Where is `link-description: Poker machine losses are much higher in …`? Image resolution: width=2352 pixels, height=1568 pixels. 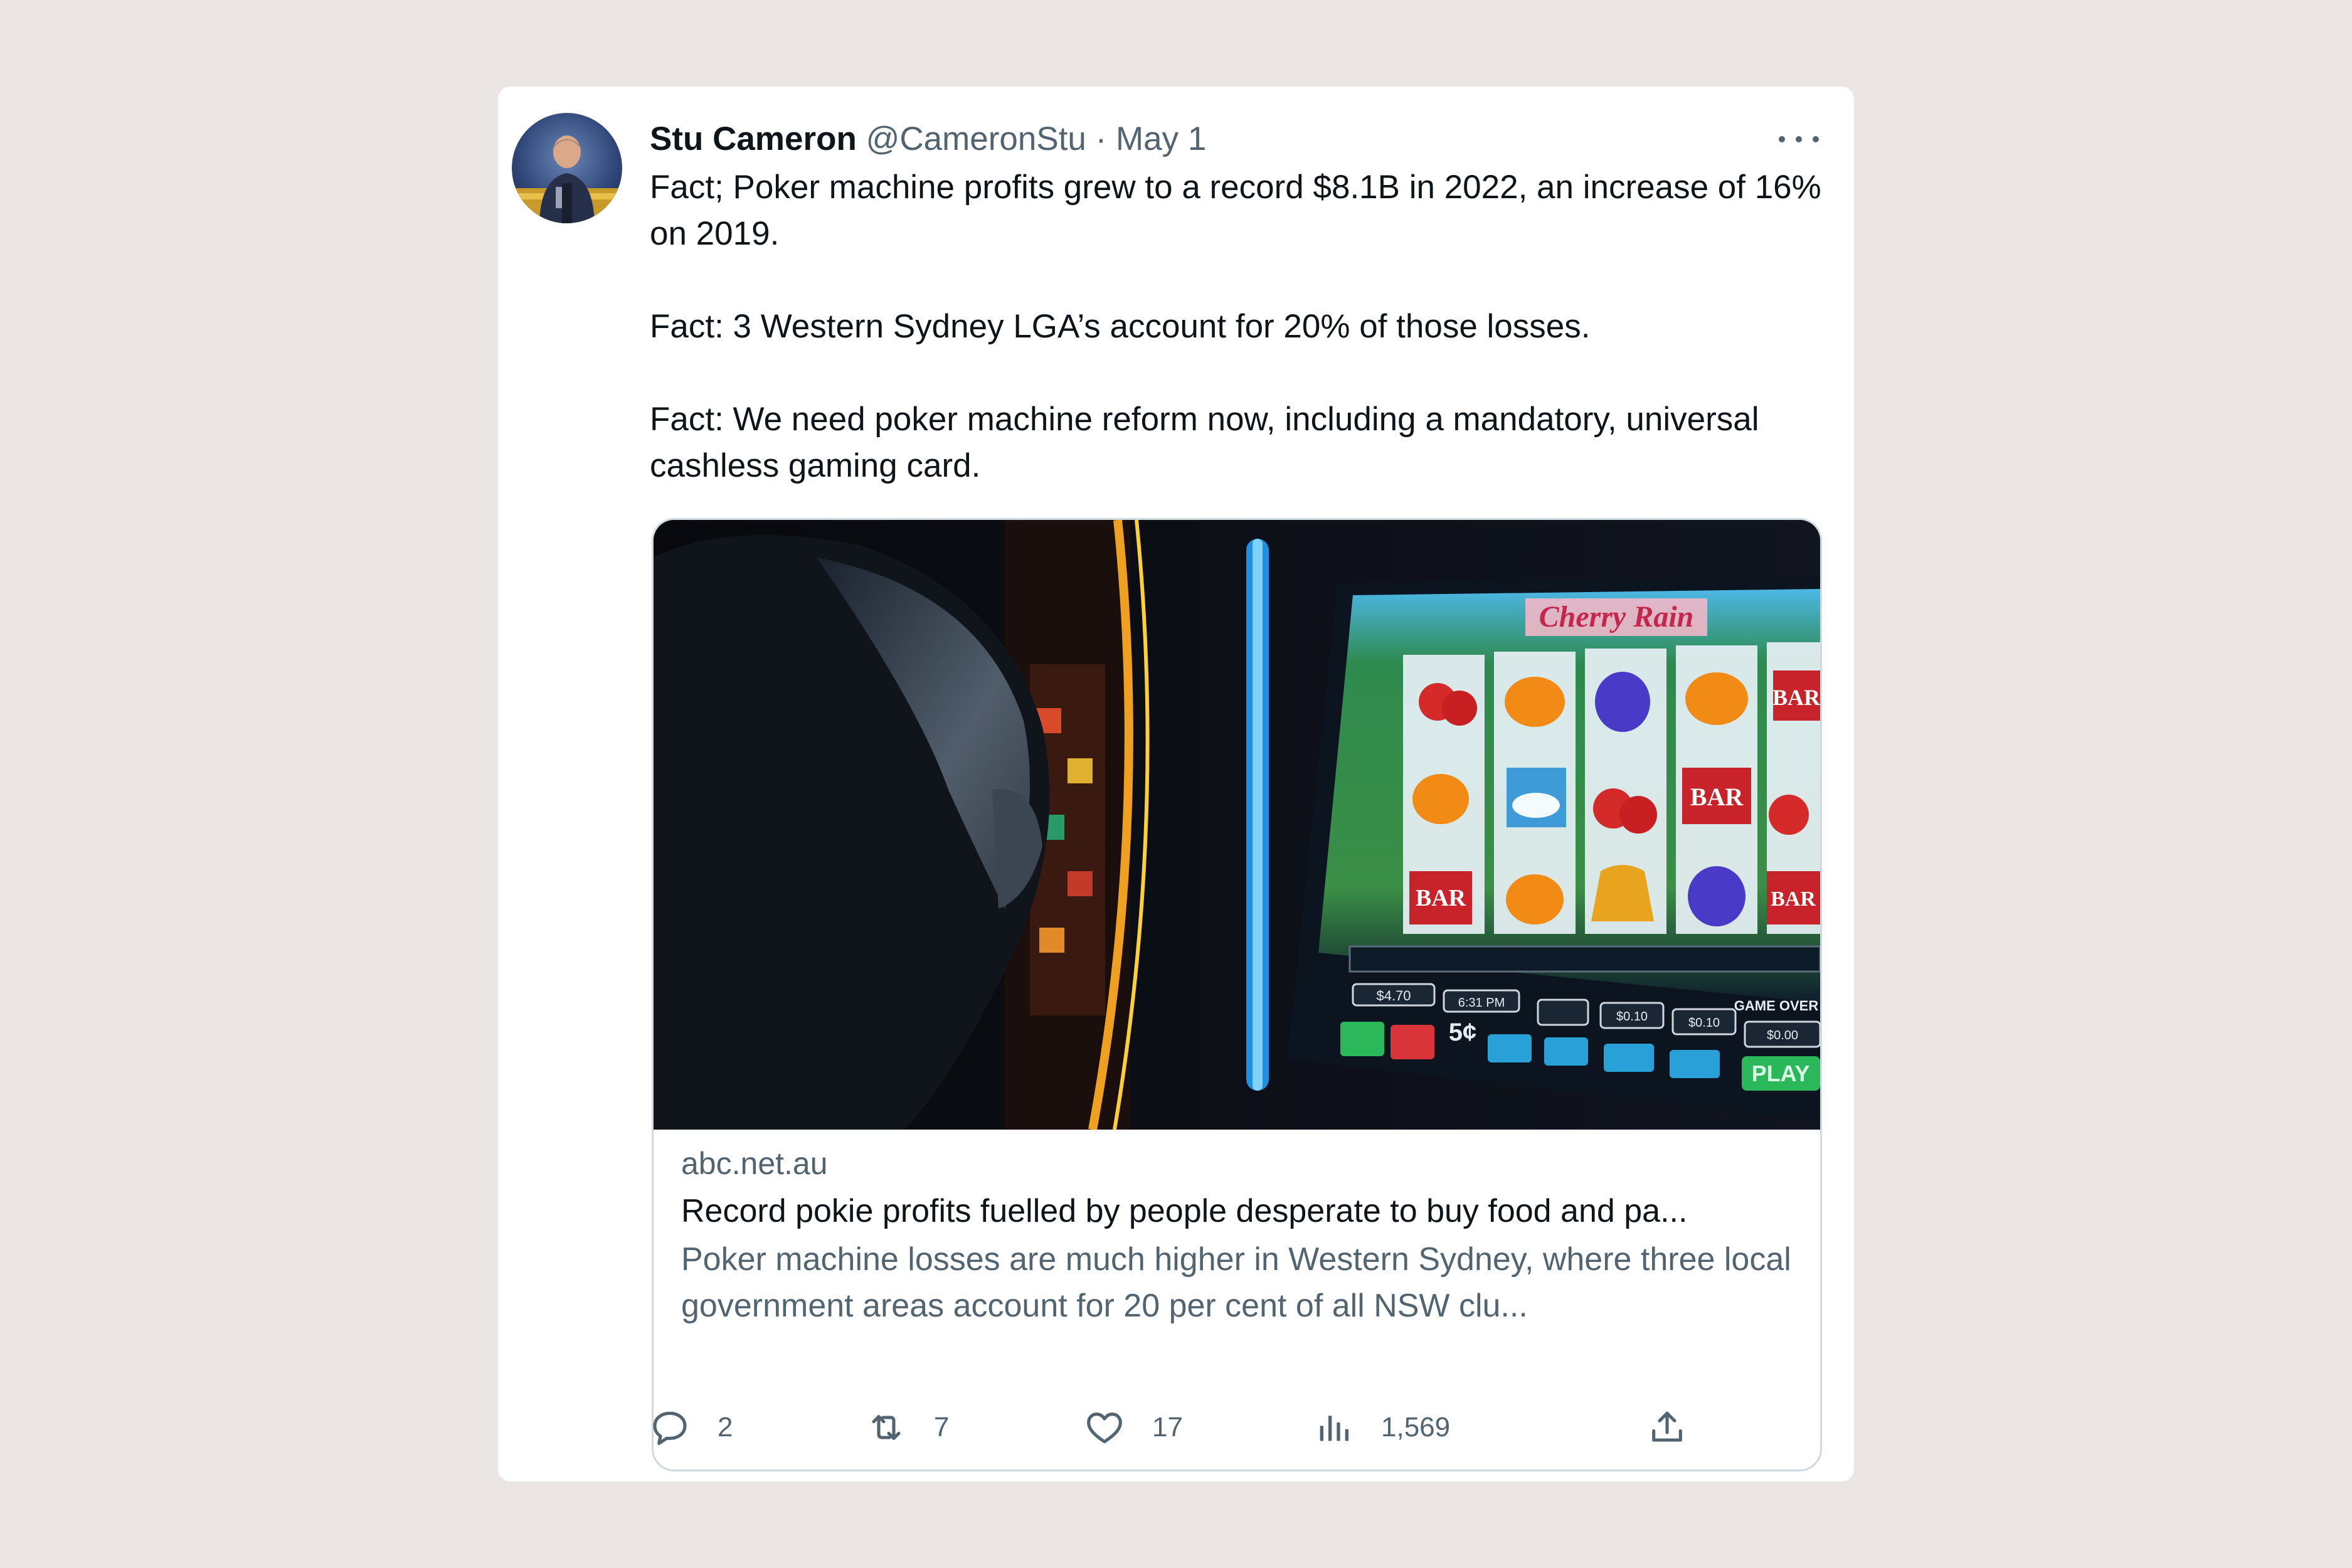 link-description: Poker machine losses are much higher in … is located at coordinates (1236, 1282).